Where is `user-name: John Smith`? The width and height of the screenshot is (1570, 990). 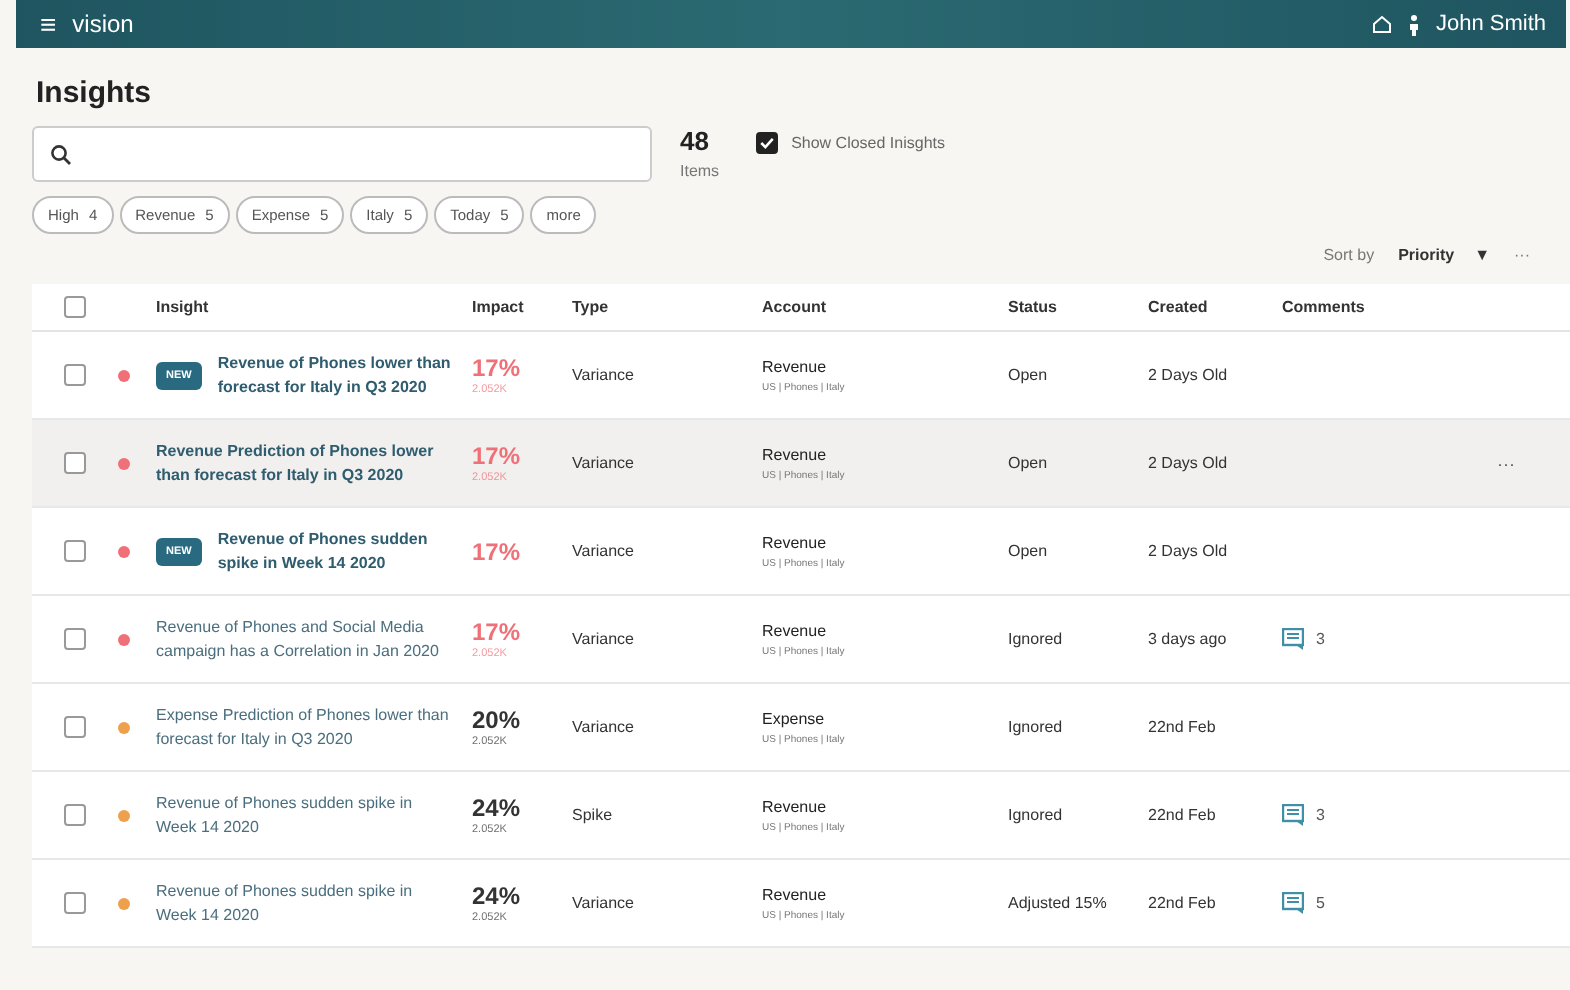
user-name: John Smith is located at coordinates (1490, 24).